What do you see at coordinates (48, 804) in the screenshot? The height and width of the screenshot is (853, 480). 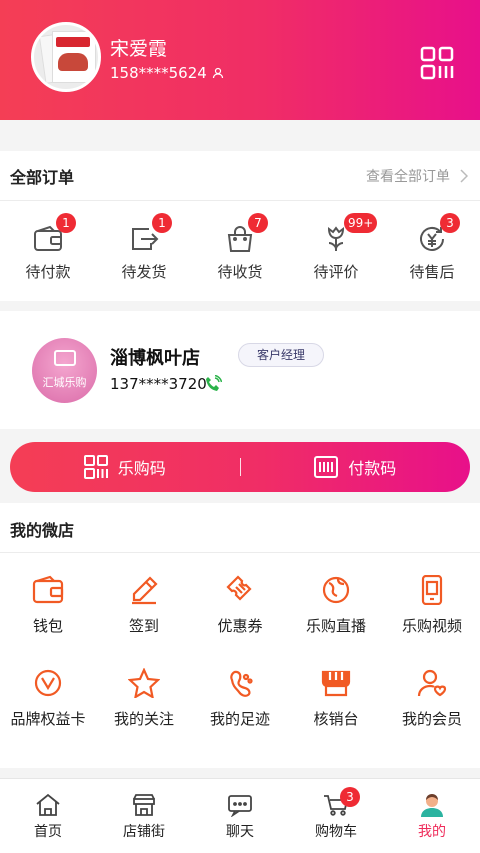 I see `home-icon` at bounding box center [48, 804].